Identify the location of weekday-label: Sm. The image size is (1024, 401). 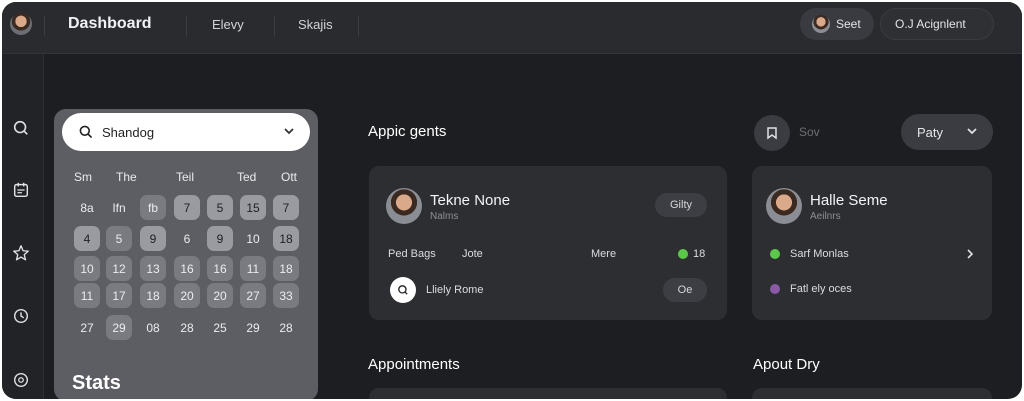
(83, 177).